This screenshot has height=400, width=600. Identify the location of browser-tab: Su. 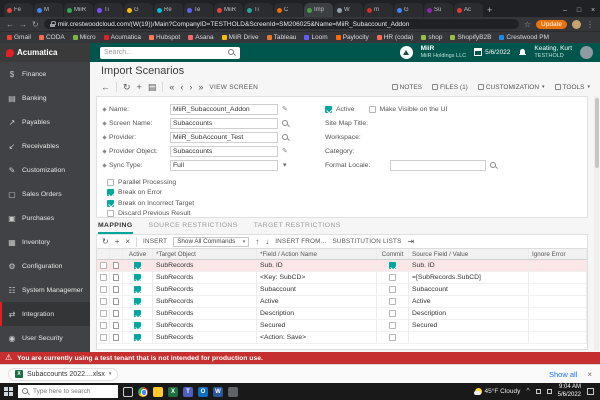
(438, 10).